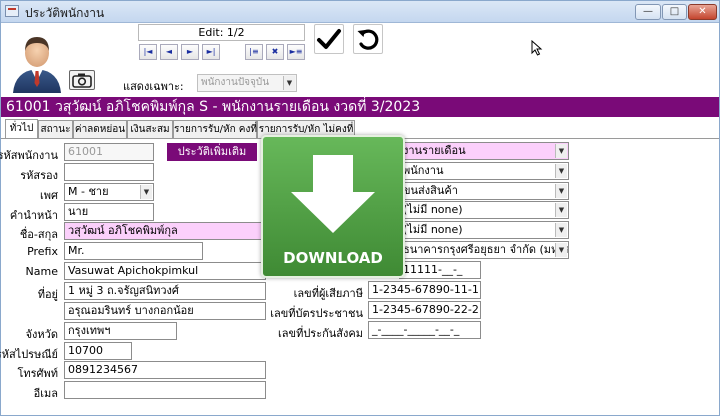 The height and width of the screenshot is (416, 720). I want to click on employee-avatar, so click(37, 62).